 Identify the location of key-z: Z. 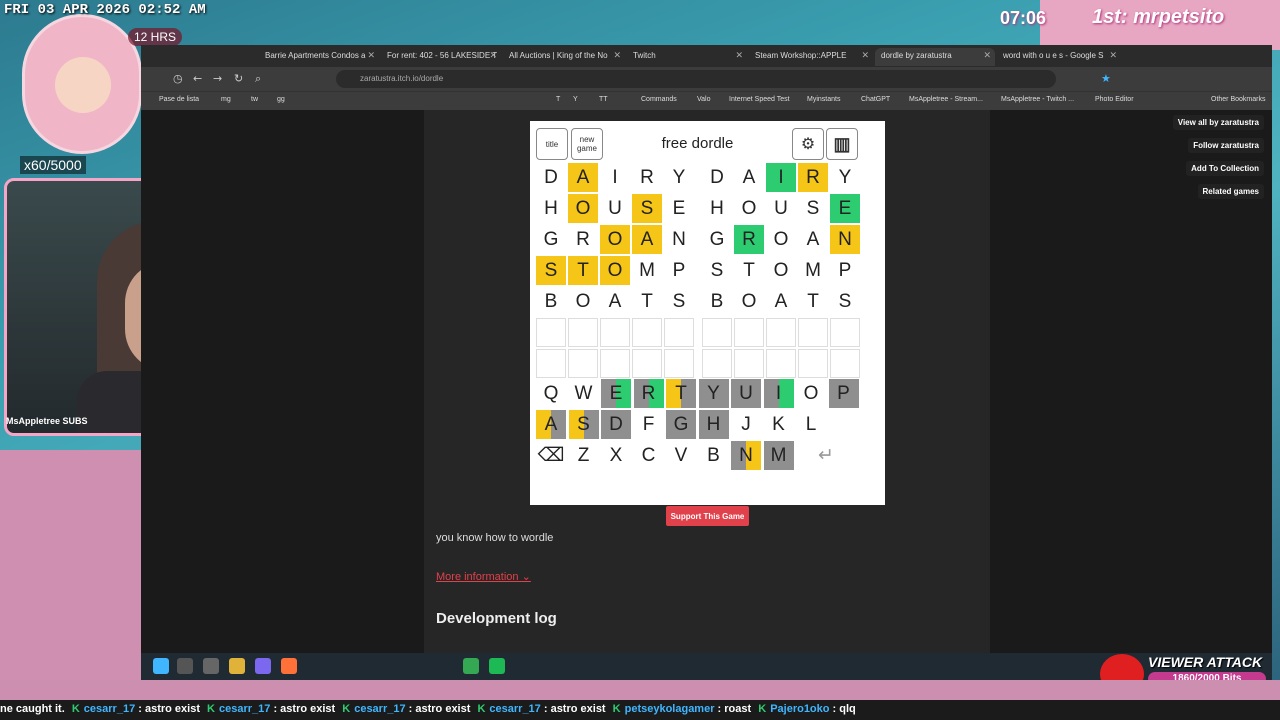
(583, 455).